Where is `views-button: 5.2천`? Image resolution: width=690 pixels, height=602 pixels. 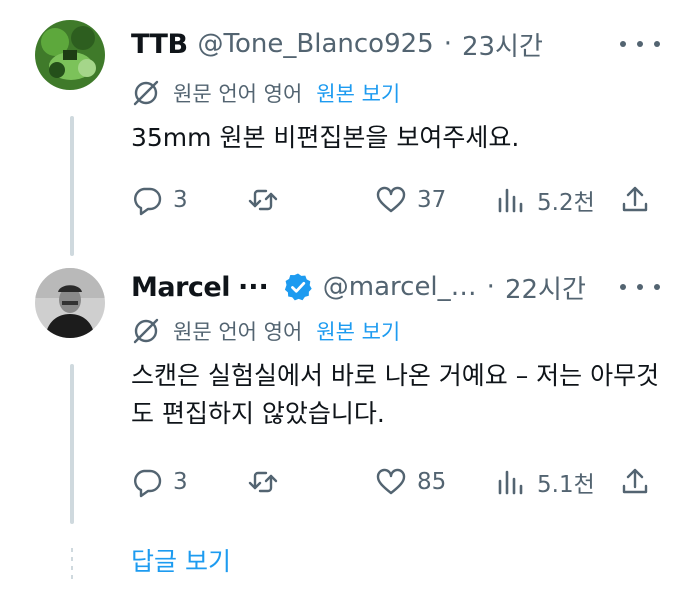
views-button: 5.2천 is located at coordinates (545, 200).